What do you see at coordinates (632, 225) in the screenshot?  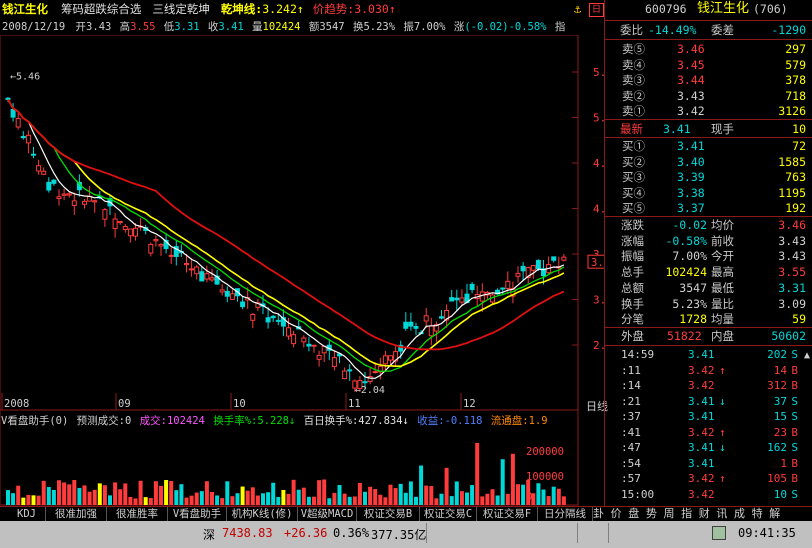 I see `stat-label: 涨跌` at bounding box center [632, 225].